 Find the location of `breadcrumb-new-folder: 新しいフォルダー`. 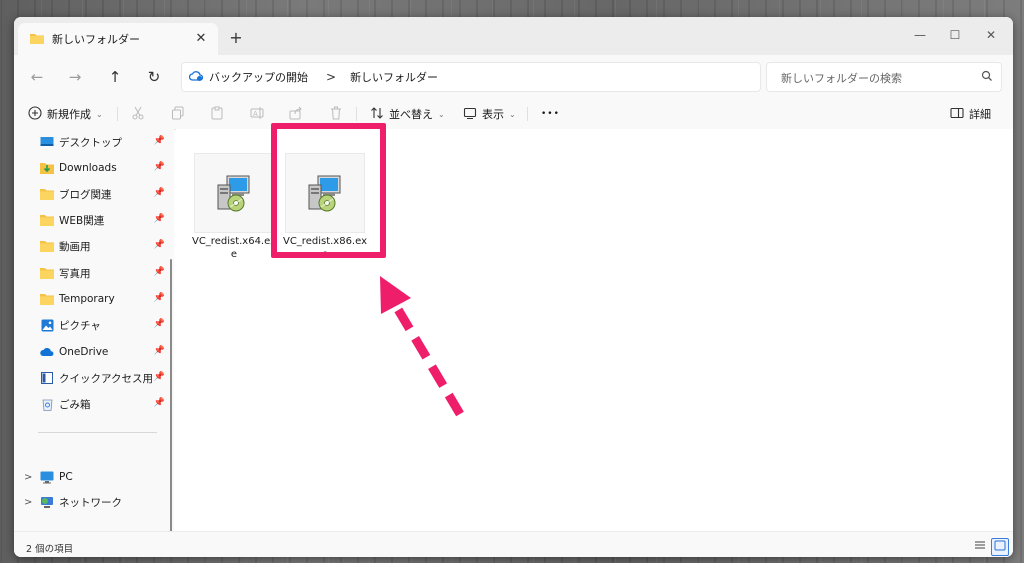

breadcrumb-new-folder: 新しいフォルダー is located at coordinates (394, 77).